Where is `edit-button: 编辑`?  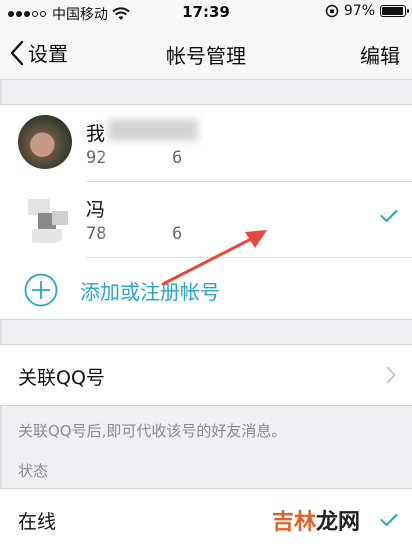
edit-button: 编辑 is located at coordinates (380, 54).